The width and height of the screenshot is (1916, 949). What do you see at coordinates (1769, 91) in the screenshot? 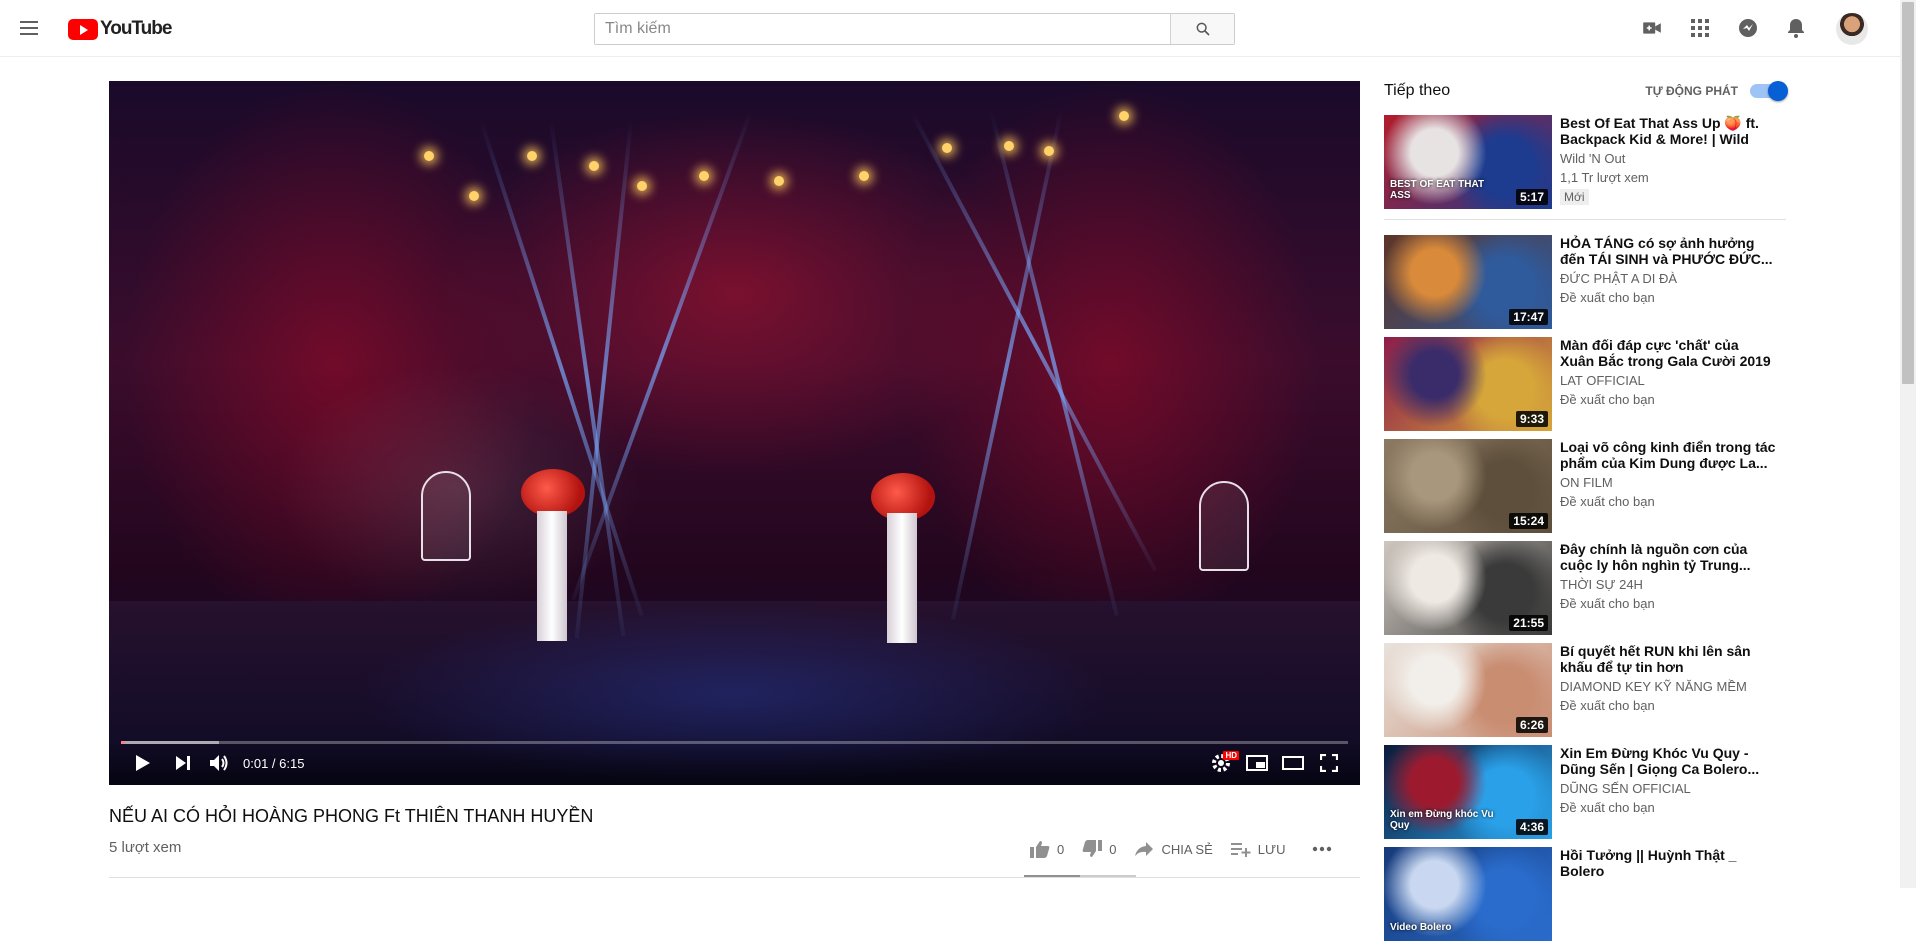
I see `autoplay-toggle` at bounding box center [1769, 91].